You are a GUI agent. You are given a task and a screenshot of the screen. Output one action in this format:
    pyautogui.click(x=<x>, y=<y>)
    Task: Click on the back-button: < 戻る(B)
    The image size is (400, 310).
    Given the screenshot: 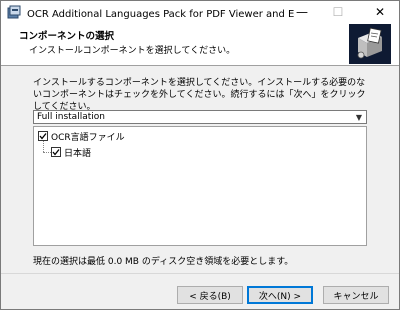 What is the action you would take?
    pyautogui.click(x=210, y=295)
    